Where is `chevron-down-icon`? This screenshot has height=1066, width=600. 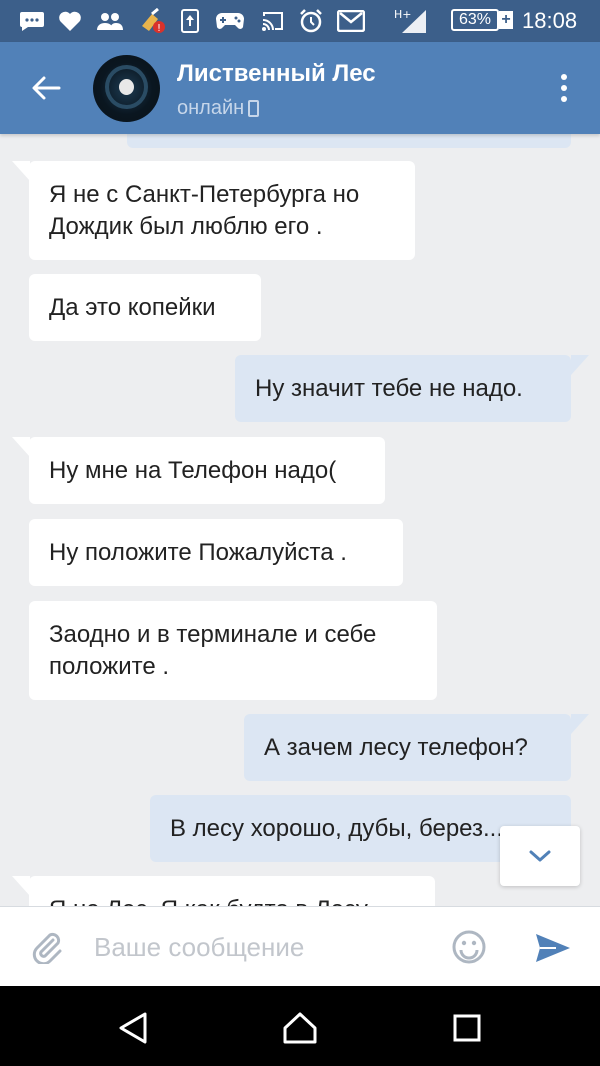 chevron-down-icon is located at coordinates (540, 856).